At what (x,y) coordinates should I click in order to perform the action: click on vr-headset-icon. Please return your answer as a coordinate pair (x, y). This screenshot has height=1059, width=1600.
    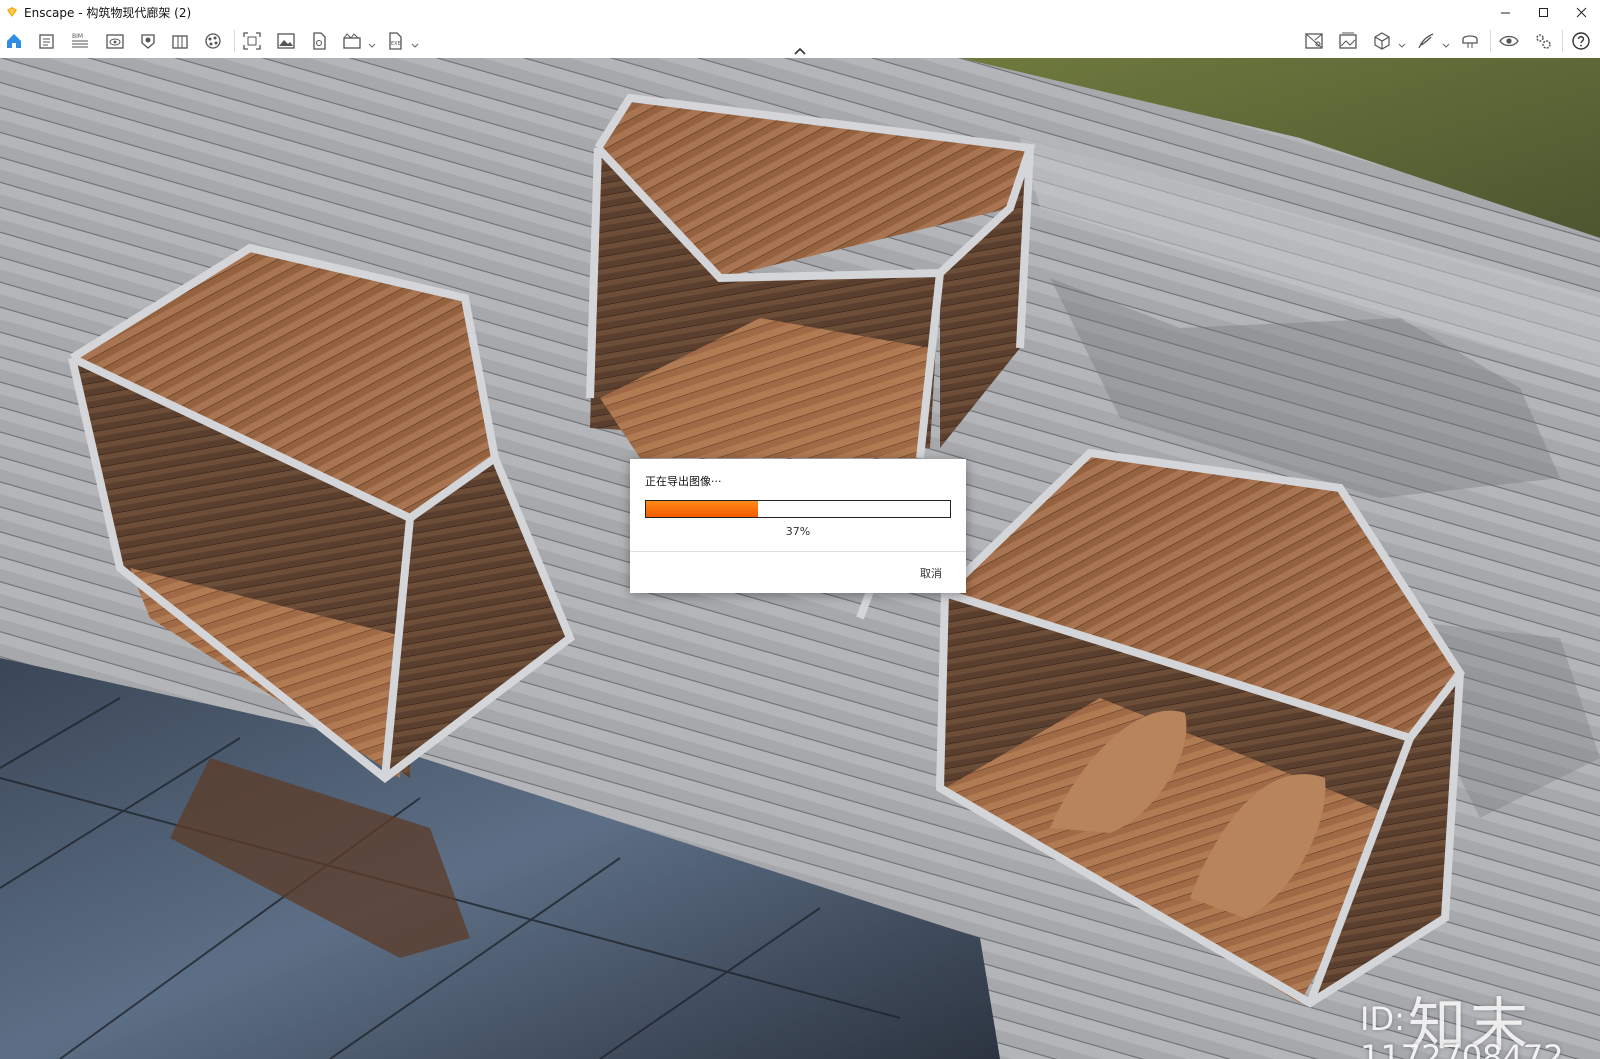
    Looking at the image, I should click on (1470, 41).